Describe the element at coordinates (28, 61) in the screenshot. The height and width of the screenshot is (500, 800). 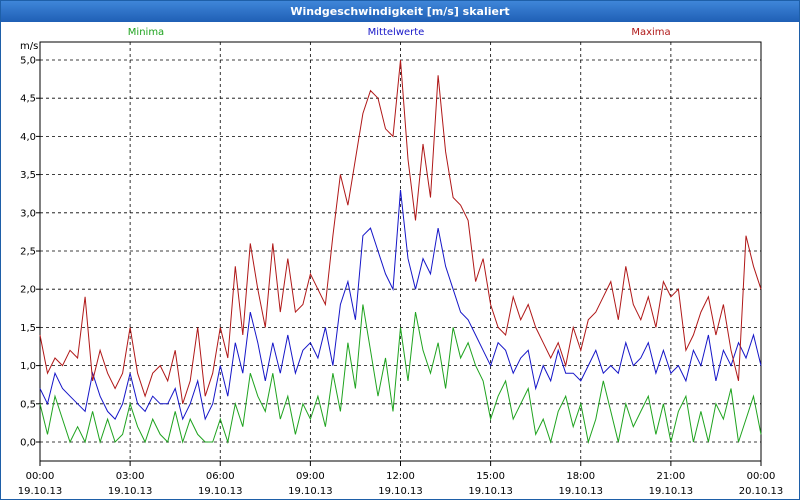
I see `y-tick-label: 5,0` at that location.